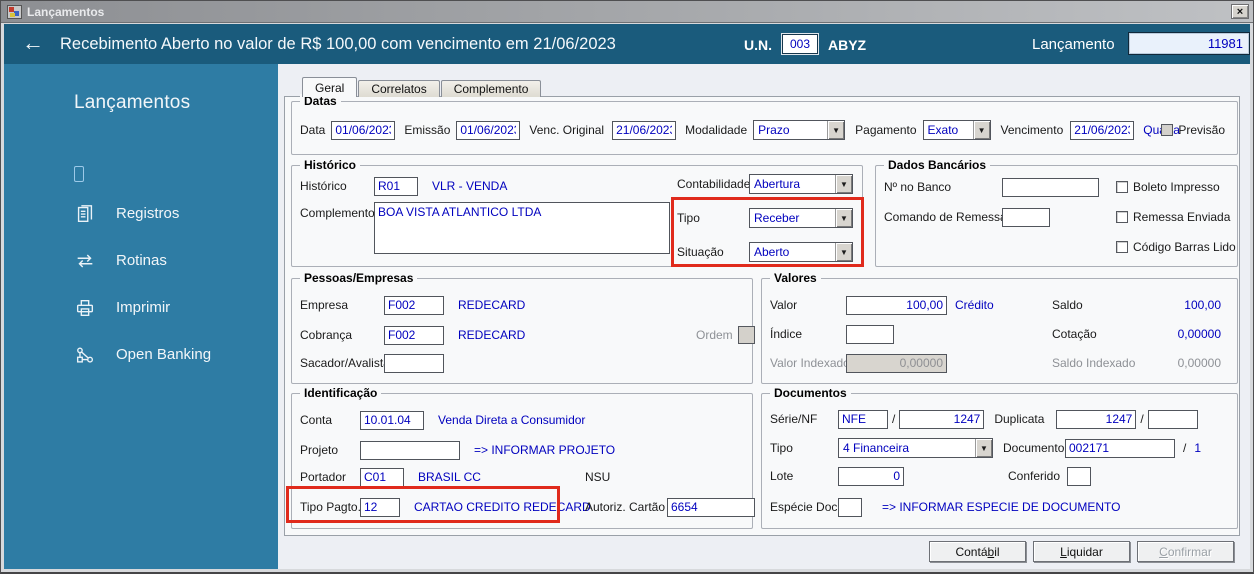 Image resolution: width=1254 pixels, height=574 pixels. Describe the element at coordinates (956, 130) in the screenshot. I see `pagamento-select: Exato ▼` at that location.